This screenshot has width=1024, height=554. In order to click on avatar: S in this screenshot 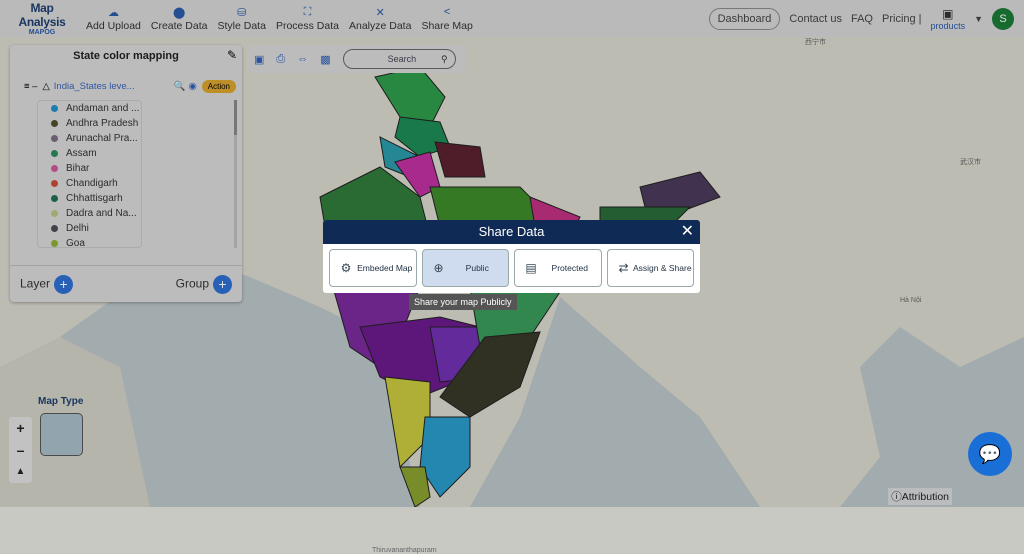, I will do `click(1003, 18)`.